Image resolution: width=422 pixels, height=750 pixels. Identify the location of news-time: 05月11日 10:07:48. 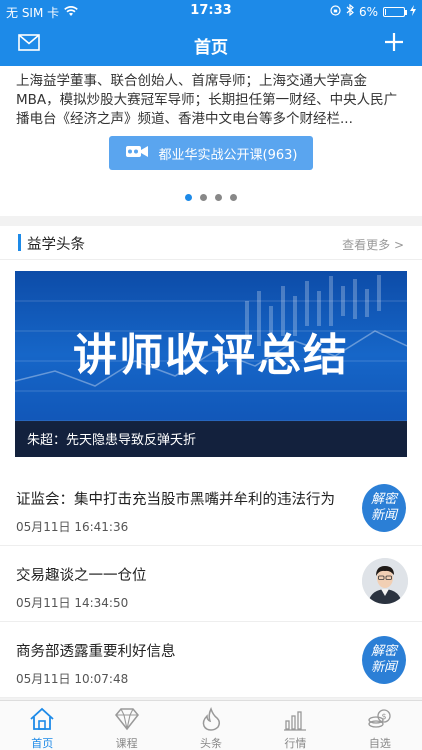
(72, 679).